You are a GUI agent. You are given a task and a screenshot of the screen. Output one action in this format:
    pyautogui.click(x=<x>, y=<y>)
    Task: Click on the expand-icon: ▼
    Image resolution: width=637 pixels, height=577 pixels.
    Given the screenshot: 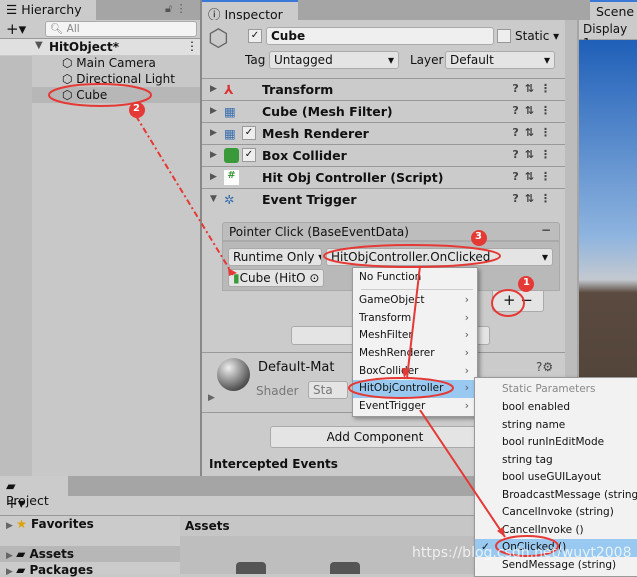 What is the action you would take?
    pyautogui.click(x=39, y=45)
    